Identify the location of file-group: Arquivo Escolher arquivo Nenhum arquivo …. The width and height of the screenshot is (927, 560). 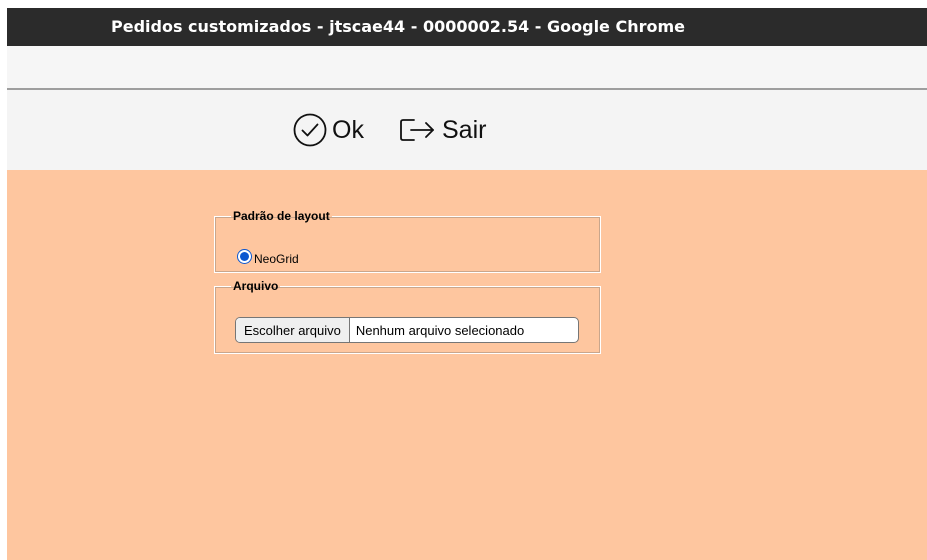
(407, 317).